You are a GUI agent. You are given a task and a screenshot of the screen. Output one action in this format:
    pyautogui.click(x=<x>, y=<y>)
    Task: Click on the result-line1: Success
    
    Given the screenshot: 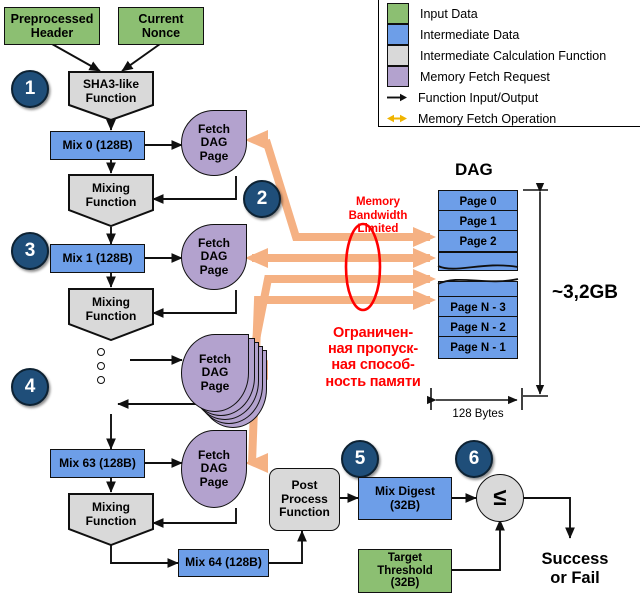 What is the action you would take?
    pyautogui.click(x=575, y=559)
    